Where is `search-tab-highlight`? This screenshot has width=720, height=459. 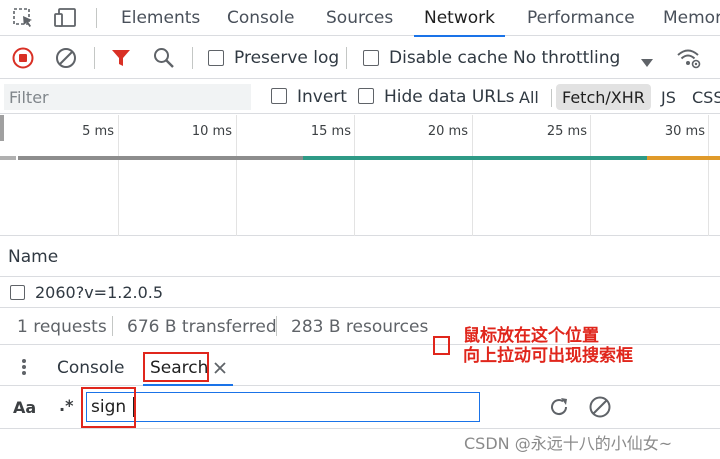 search-tab-highlight is located at coordinates (176, 367).